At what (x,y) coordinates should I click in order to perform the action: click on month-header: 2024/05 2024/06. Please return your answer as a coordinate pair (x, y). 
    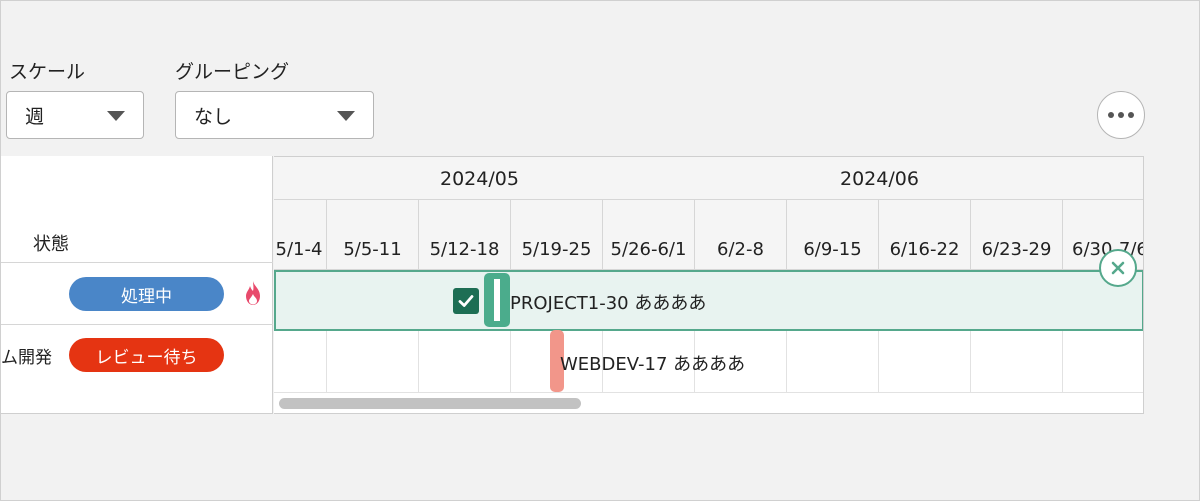
    Looking at the image, I should click on (708, 178).